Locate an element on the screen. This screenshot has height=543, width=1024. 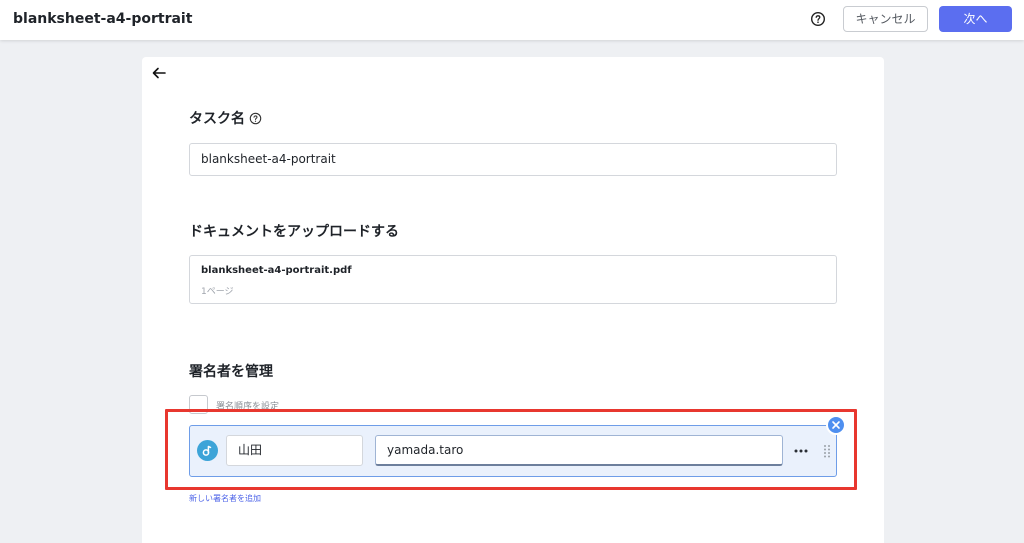
signer-name-input: 山田 is located at coordinates (294, 450).